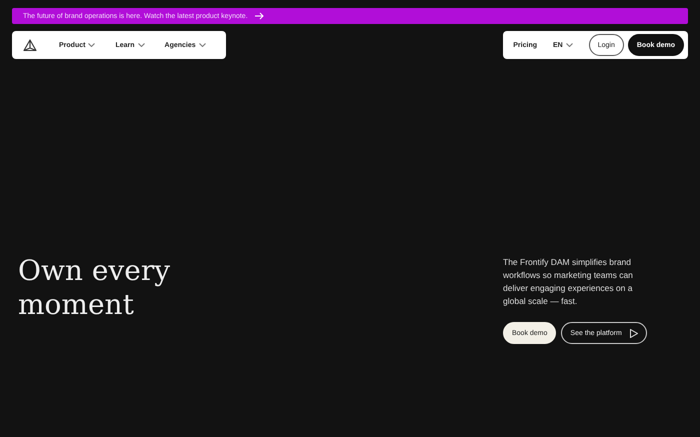 The image size is (700, 437). What do you see at coordinates (634, 333) in the screenshot?
I see `play-icon` at bounding box center [634, 333].